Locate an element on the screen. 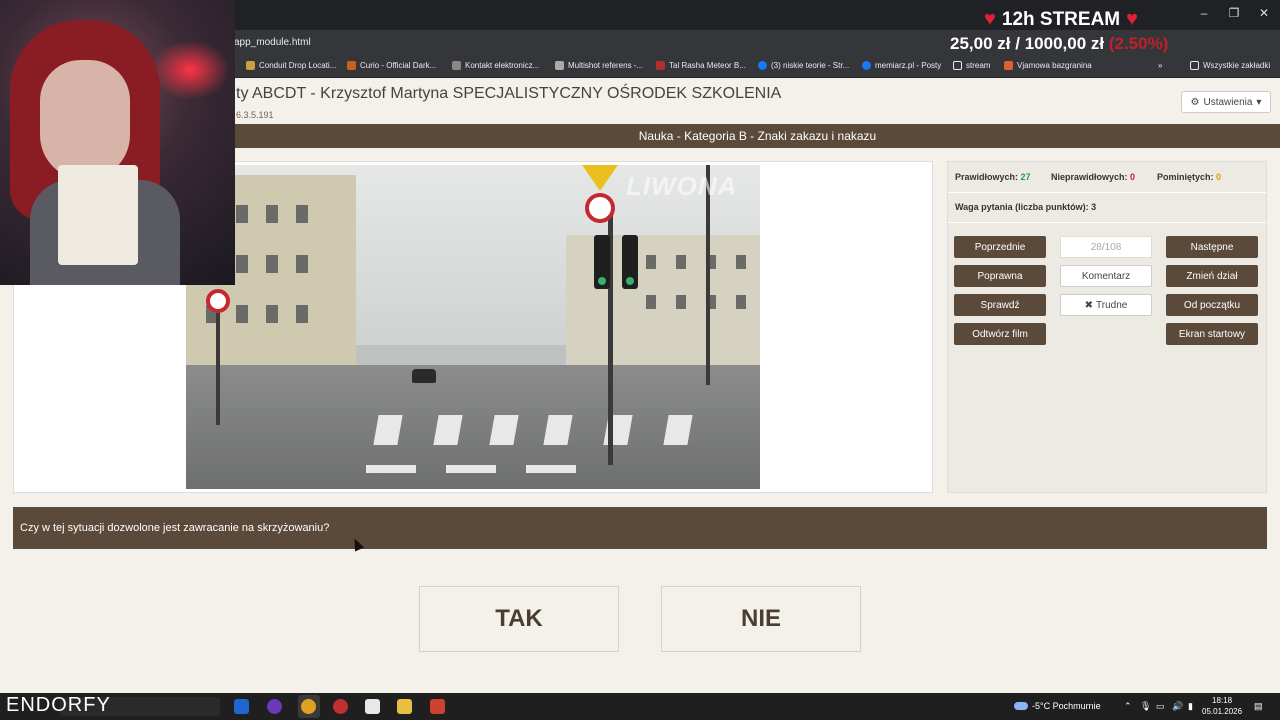 This screenshot has height=720, width=1280. answer-yes-button: TAK is located at coordinates (519, 619).